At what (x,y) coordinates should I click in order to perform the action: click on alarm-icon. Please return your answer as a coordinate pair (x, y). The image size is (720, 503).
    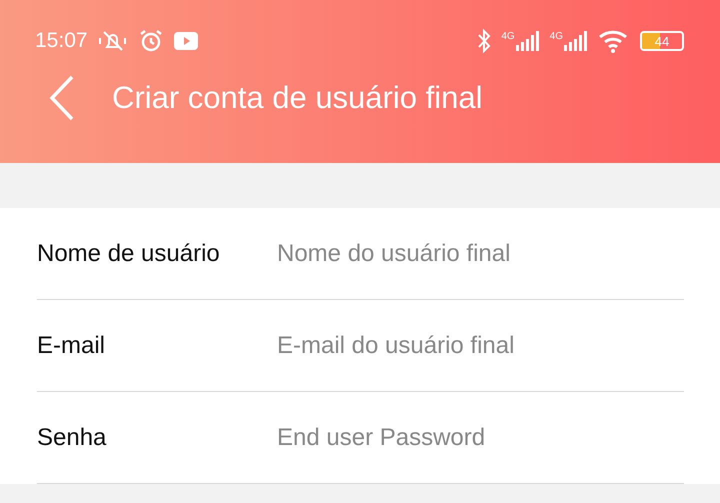
    Looking at the image, I should click on (151, 41).